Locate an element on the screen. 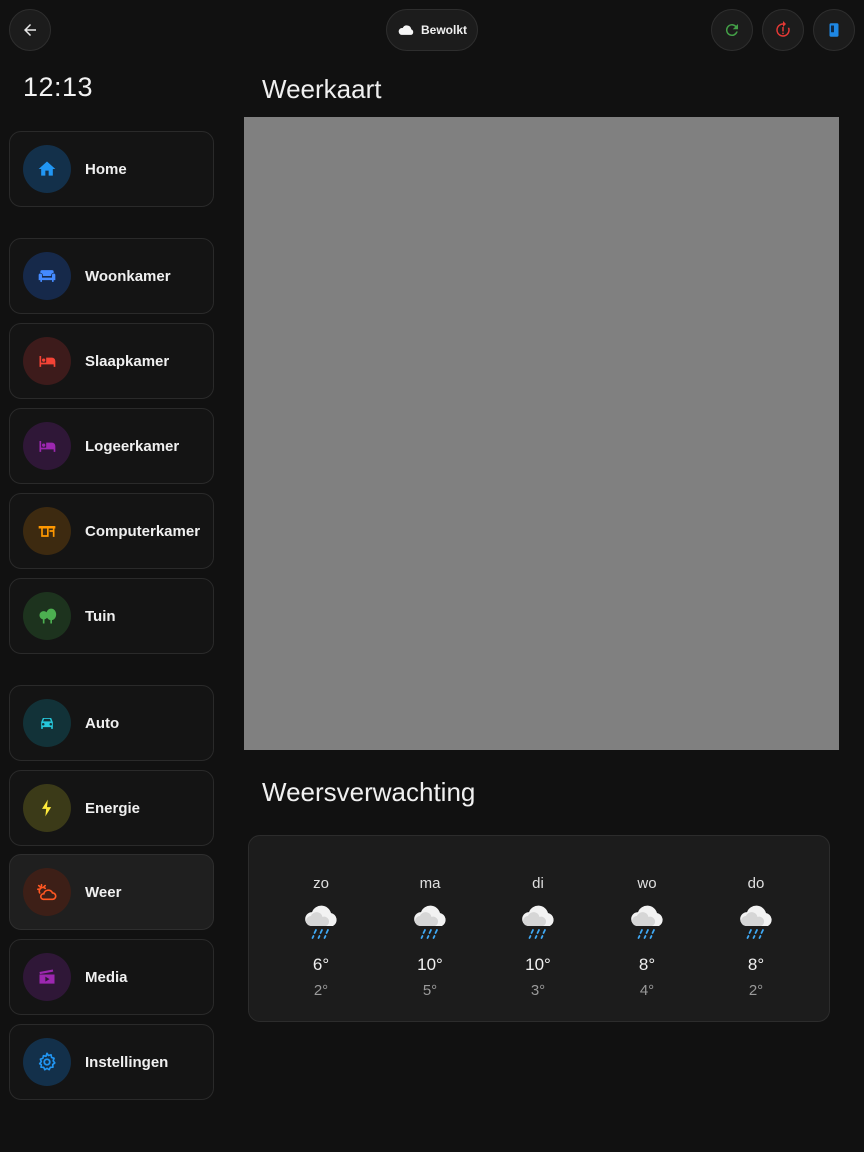  sidebar-item-slaapkamer: Slaapkamer is located at coordinates (111, 361).